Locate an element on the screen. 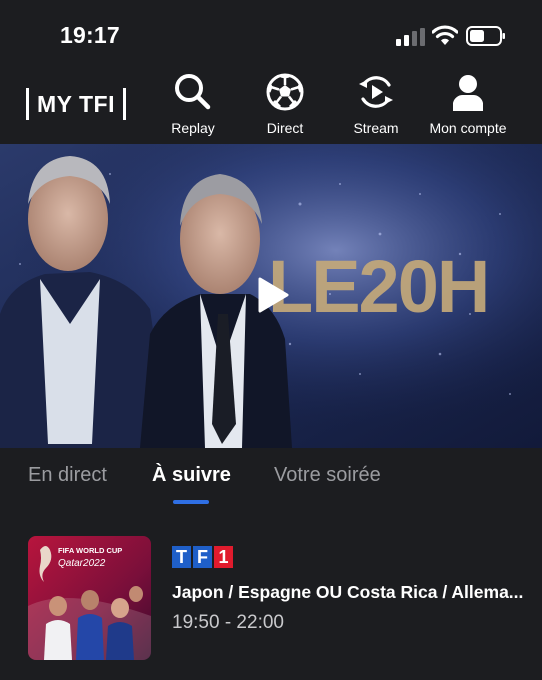 The height and width of the screenshot is (680, 542). thumb-fifa-text: FIFA WORLD CUP is located at coordinates (90, 550).